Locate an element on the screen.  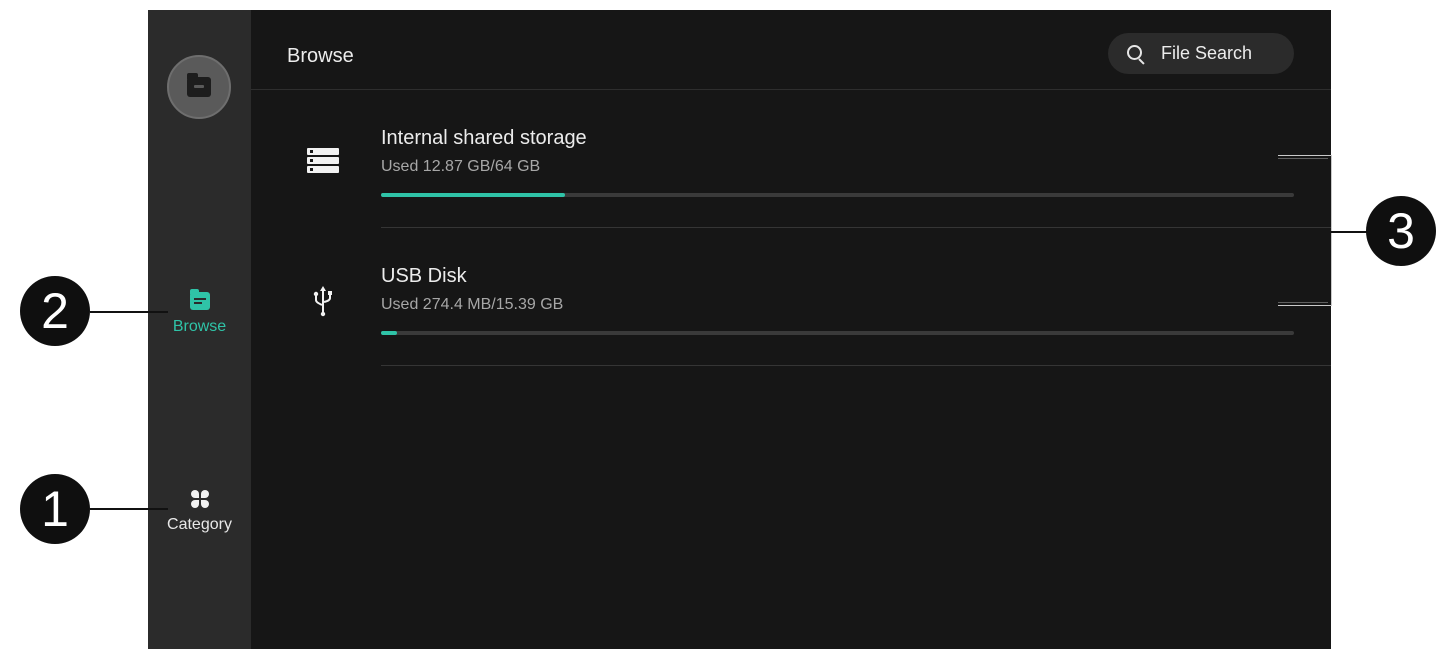
storage-name: USB Disk is located at coordinates (424, 276).